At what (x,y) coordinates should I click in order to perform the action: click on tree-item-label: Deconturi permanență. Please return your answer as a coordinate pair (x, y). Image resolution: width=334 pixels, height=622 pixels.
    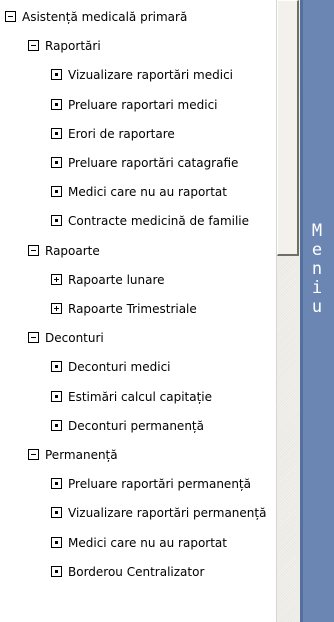
    Looking at the image, I should click on (136, 426).